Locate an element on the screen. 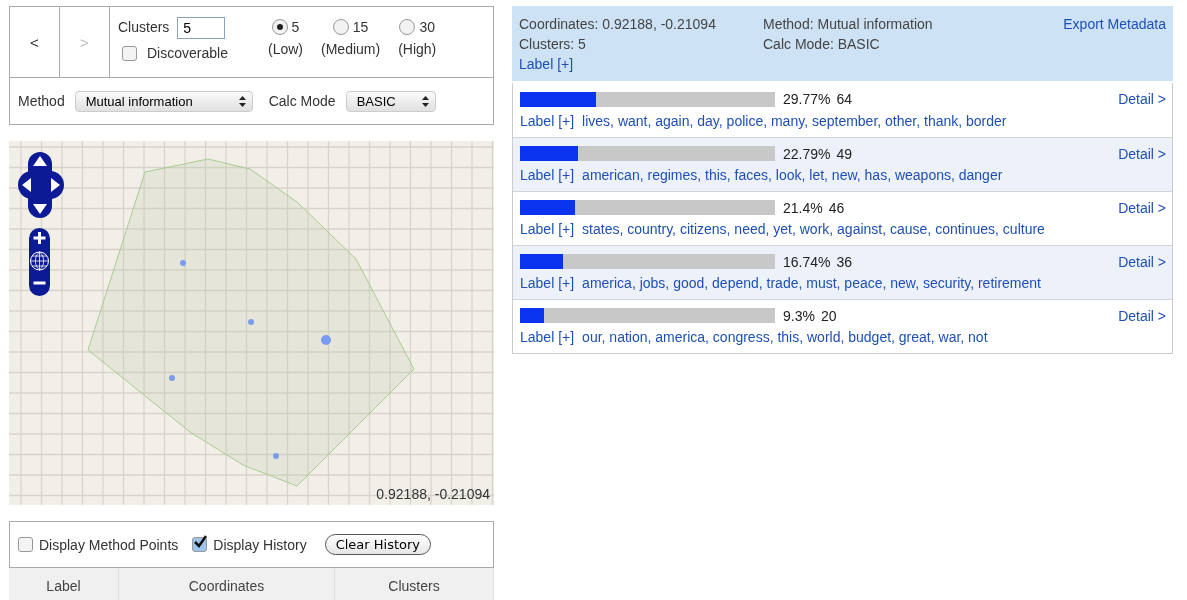 The width and height of the screenshot is (1187, 600). zoom-control-icon is located at coordinates (39, 262).